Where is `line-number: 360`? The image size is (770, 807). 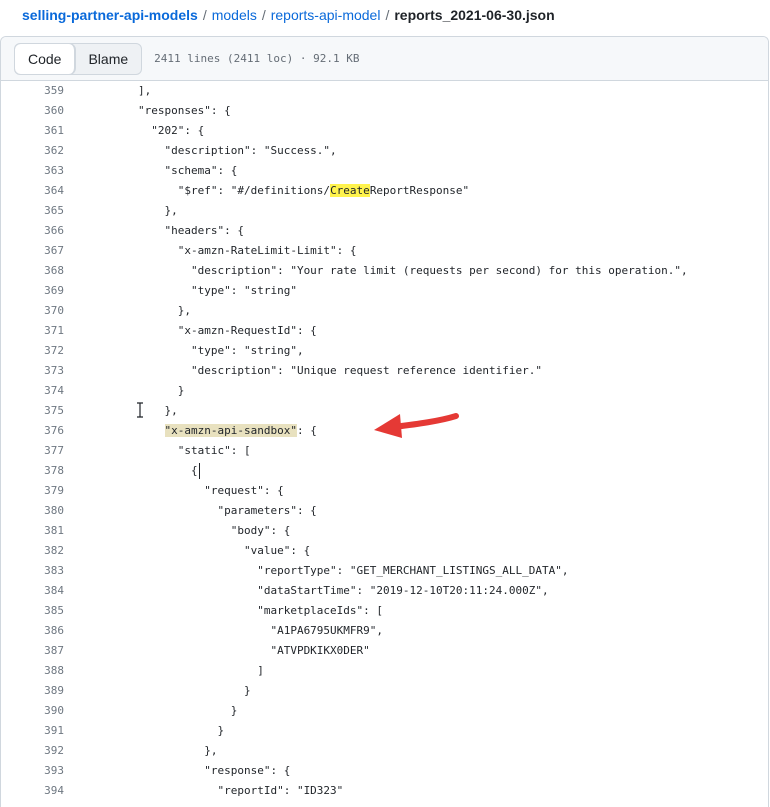 line-number: 360 is located at coordinates (32, 111).